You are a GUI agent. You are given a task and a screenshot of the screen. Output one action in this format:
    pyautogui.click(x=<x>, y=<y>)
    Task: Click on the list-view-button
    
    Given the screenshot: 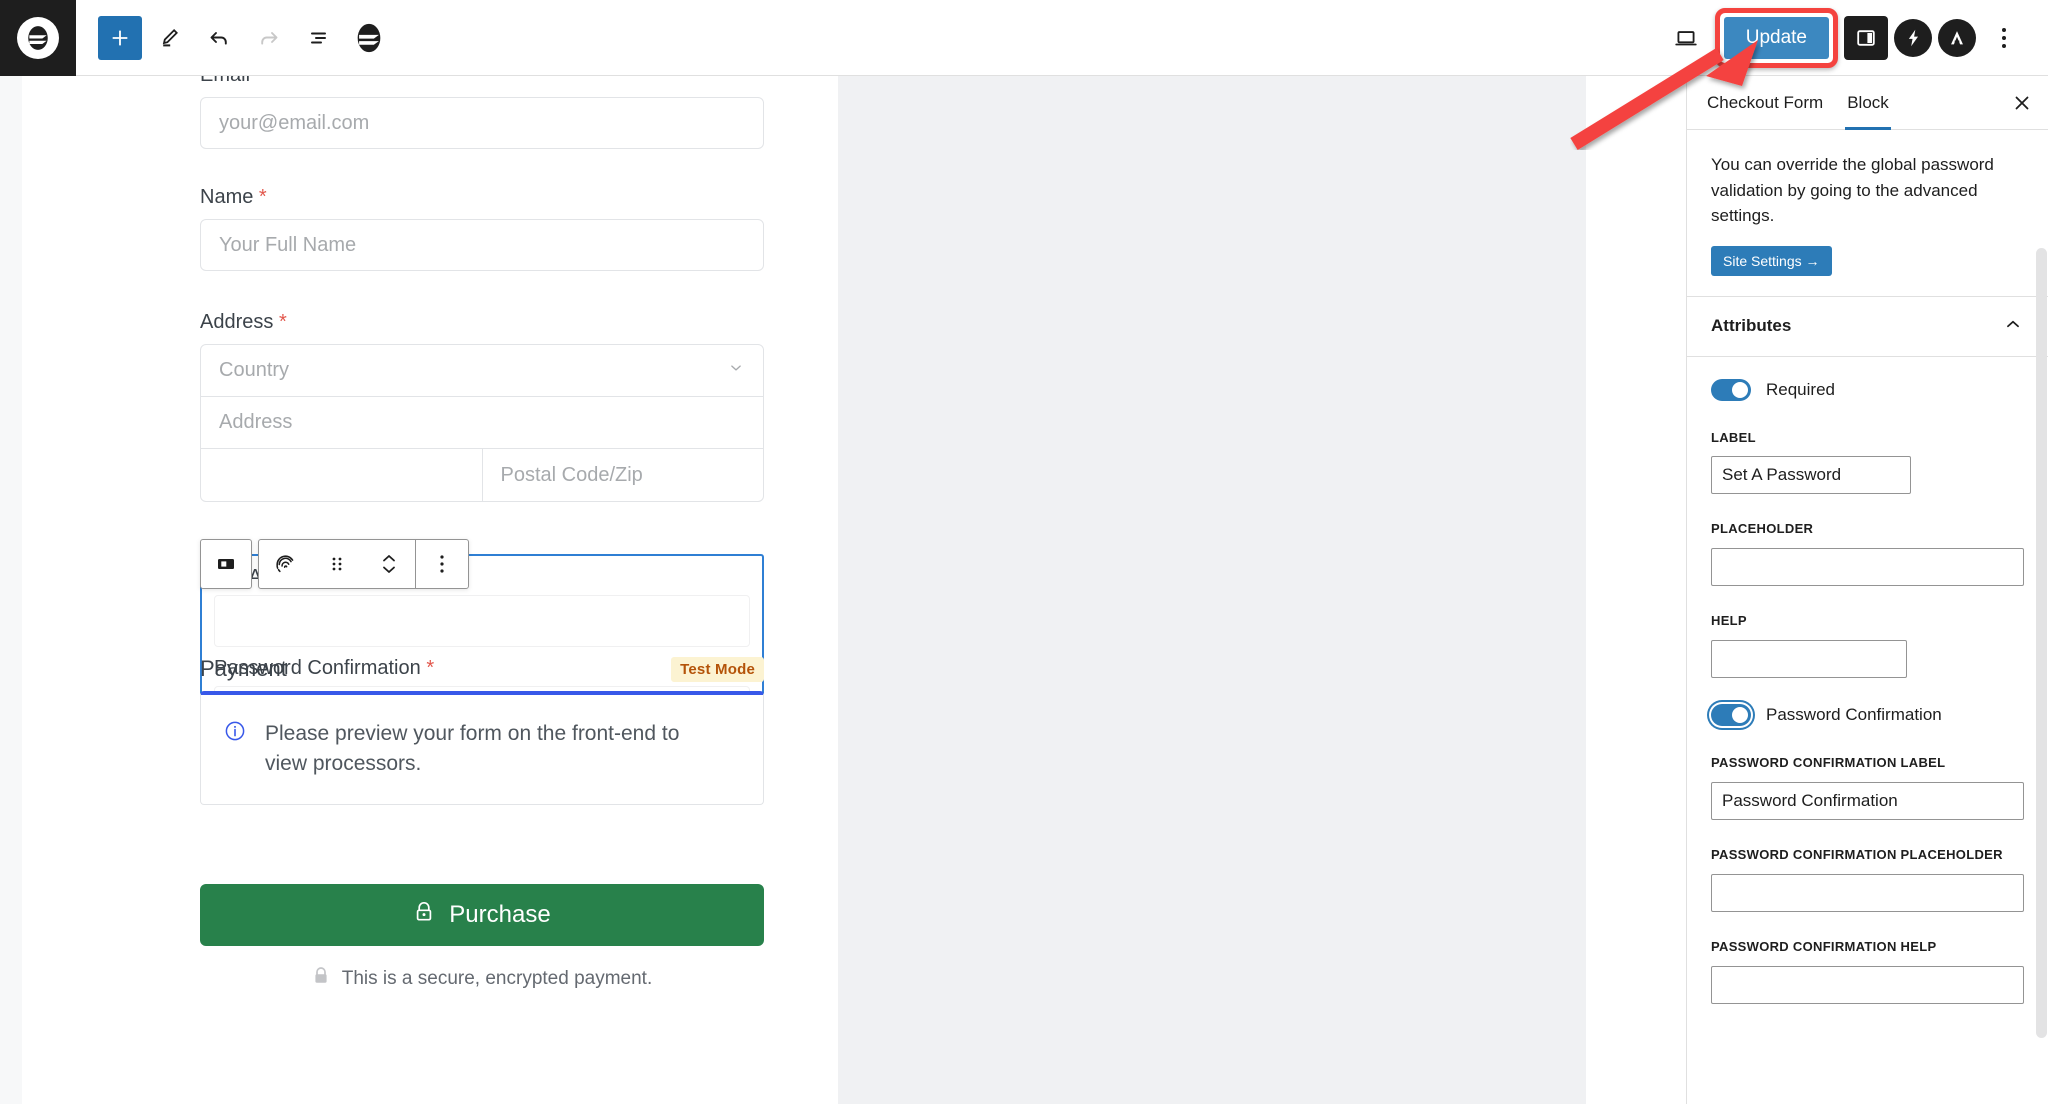 What is the action you would take?
    pyautogui.click(x=319, y=38)
    